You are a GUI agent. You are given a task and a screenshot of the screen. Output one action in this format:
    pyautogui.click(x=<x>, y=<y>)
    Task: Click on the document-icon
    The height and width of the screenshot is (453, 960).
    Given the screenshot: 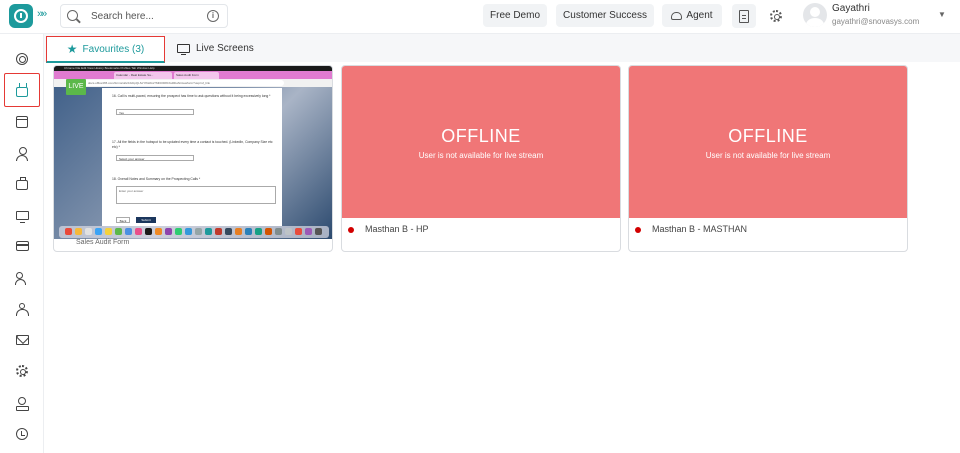 What is the action you would take?
    pyautogui.click(x=744, y=16)
    